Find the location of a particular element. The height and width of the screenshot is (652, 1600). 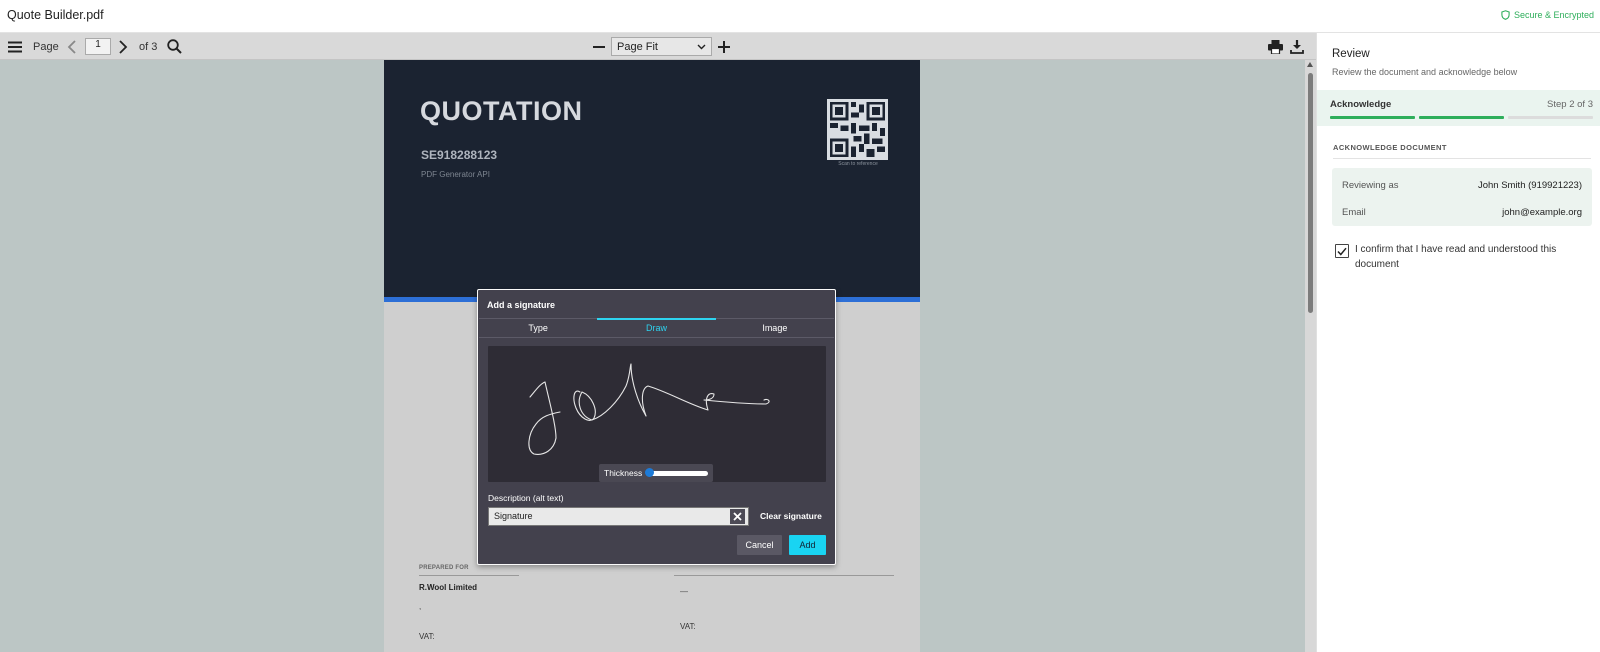

signature-tabs: Type Draw Image is located at coordinates (656, 328).